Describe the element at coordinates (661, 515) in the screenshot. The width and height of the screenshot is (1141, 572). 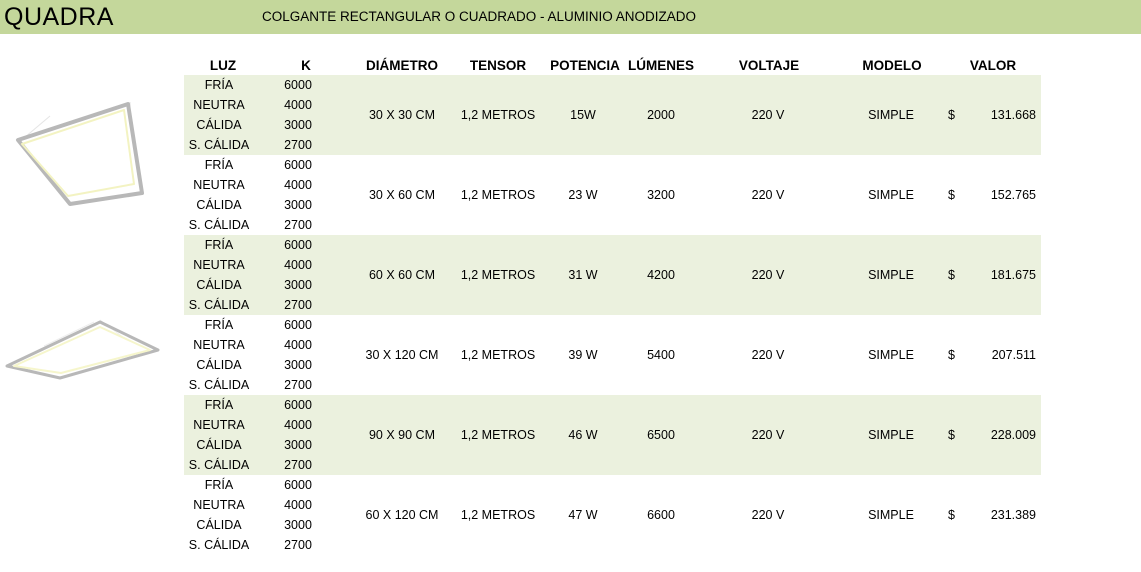
I see `lumens-cell: 6600` at that location.